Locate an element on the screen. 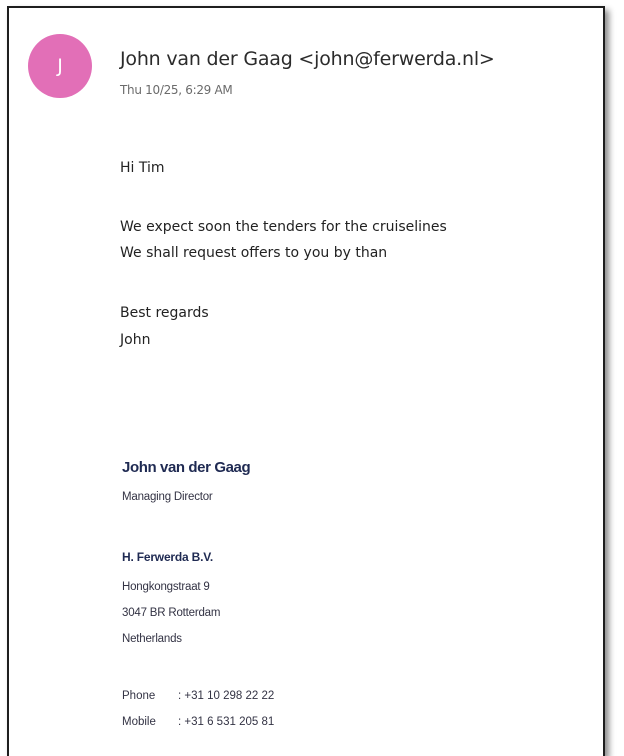 This screenshot has height=756, width=624. signature-name: John van der Gaag is located at coordinates (186, 467).